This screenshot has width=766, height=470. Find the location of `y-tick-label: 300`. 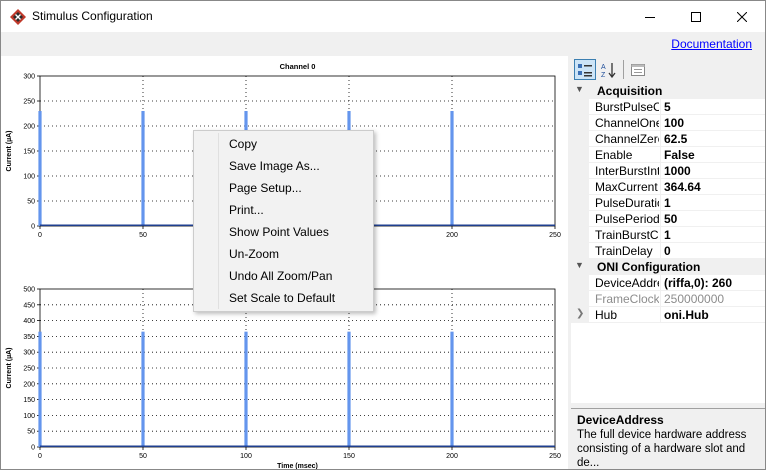

y-tick-label: 300 is located at coordinates (29, 77).